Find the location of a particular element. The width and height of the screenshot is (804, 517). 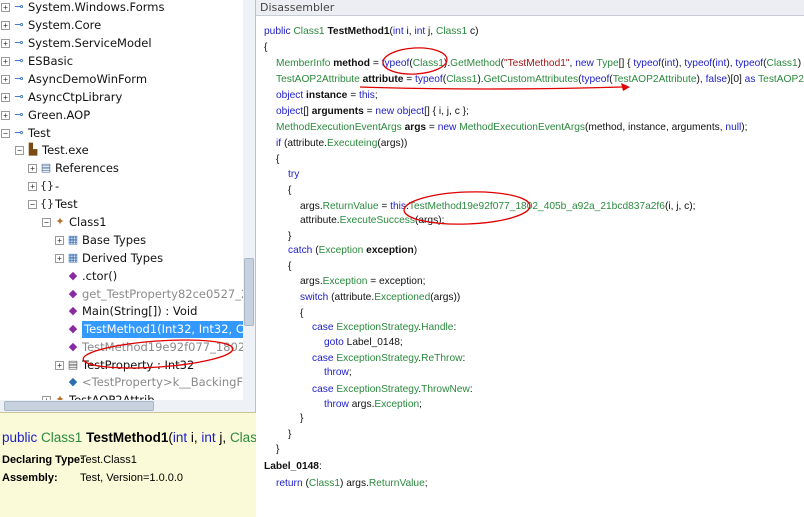

tree-item-label: Green.AOP is located at coordinates (59, 115).